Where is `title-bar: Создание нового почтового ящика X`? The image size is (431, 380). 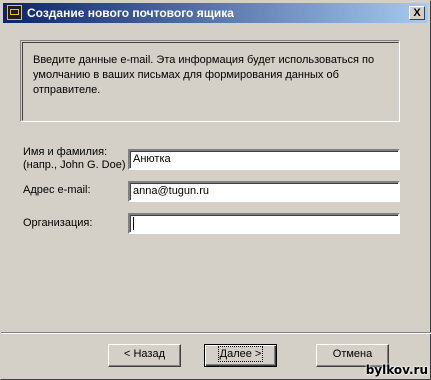 title-bar: Создание нового почтового ящика X is located at coordinates (215, 13).